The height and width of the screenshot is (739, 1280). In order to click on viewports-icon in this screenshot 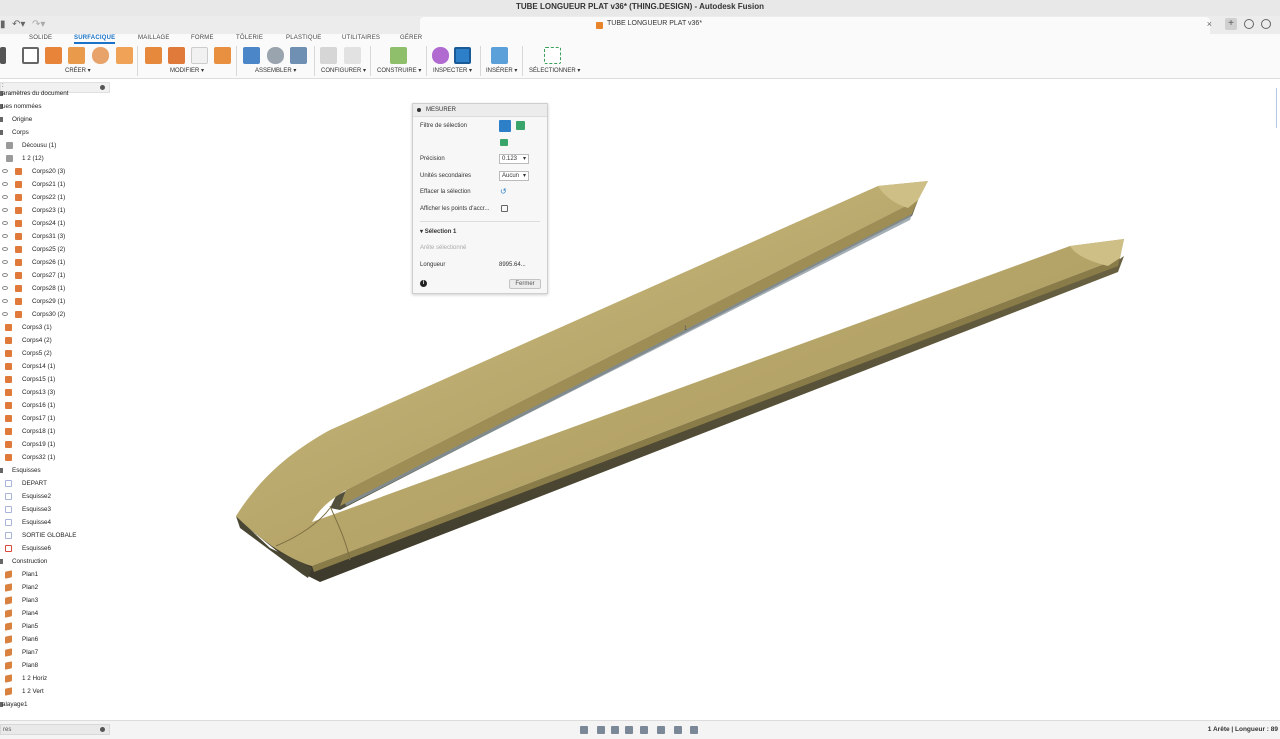, I will do `click(694, 730)`.